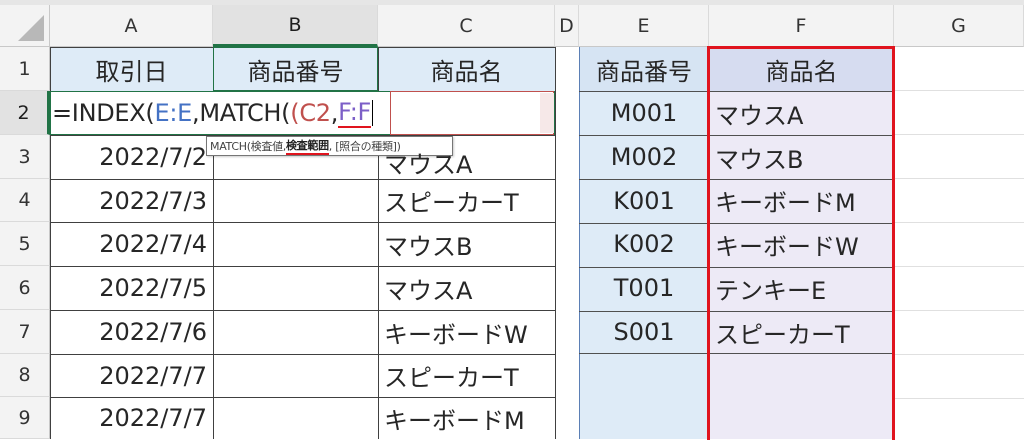 The width and height of the screenshot is (1024, 440). Describe the element at coordinates (466, 375) in the screenshot. I see `cell-C8: スピーカーT` at that location.